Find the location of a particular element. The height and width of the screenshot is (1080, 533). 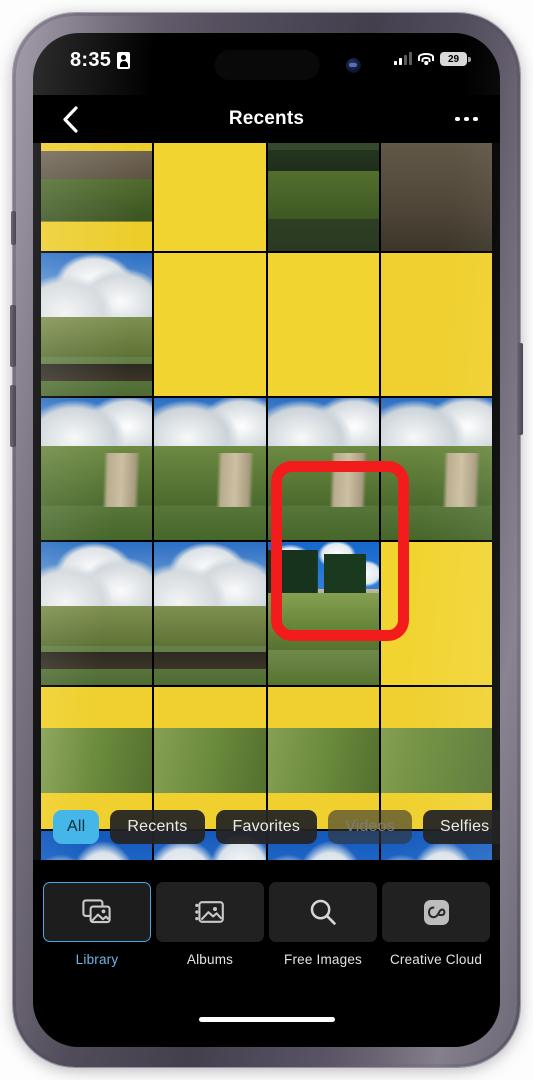

filter-chip-selfies: Selfies is located at coordinates (461, 827).